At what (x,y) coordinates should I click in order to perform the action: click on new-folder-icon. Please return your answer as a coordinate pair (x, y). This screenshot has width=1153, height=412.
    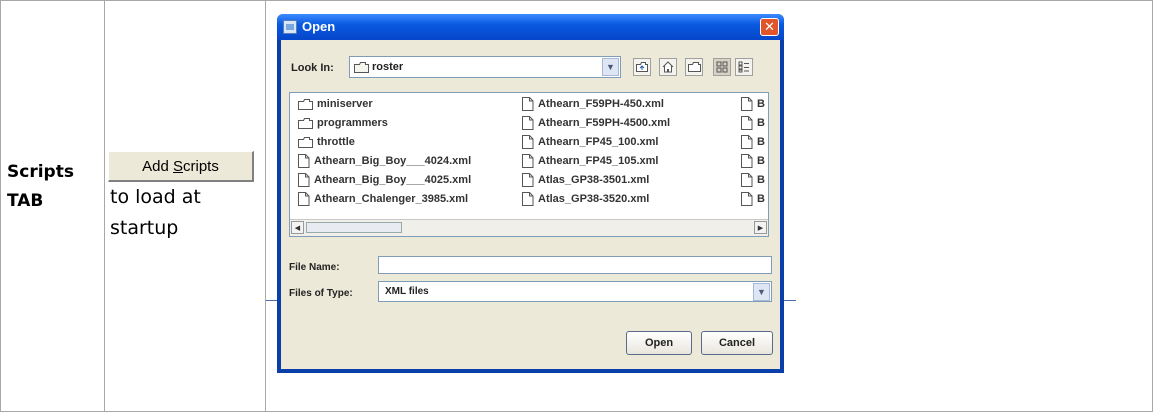
    Looking at the image, I should click on (694, 67).